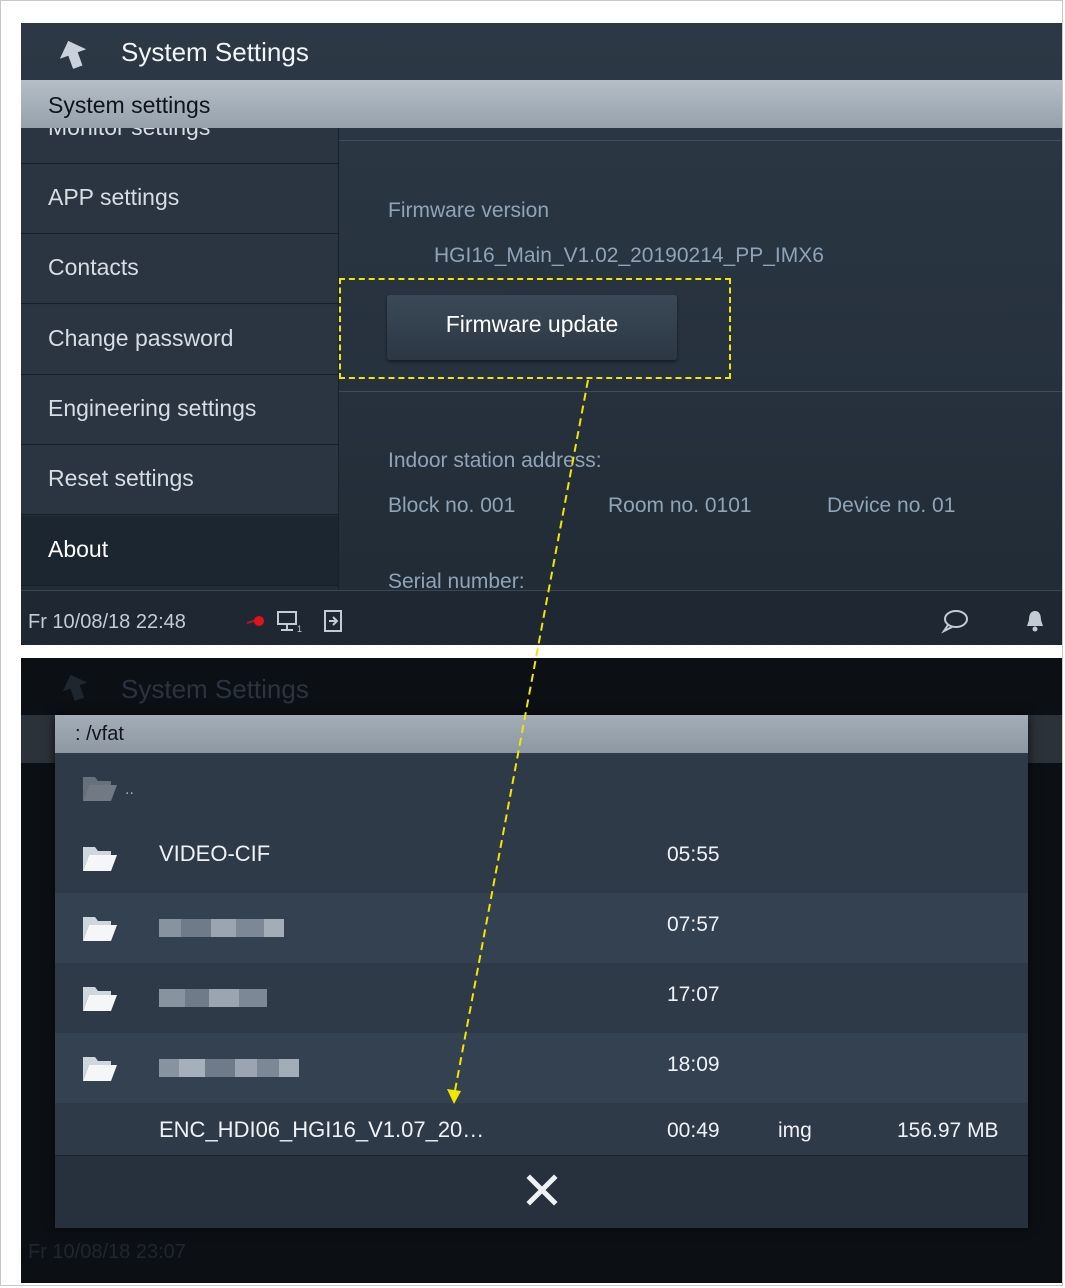 The height and width of the screenshot is (1288, 1065). Describe the element at coordinates (215, 853) in the screenshot. I see `file-name: VIDEO-CIF` at that location.